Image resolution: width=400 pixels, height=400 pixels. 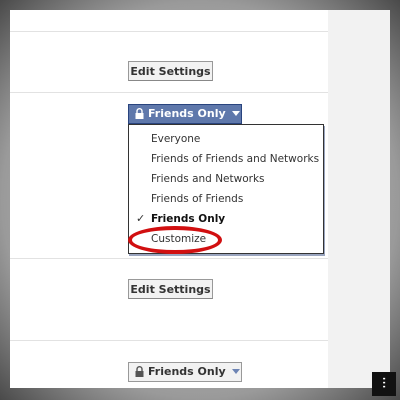 I want to click on menu-item-label: Everyone, so click(x=176, y=139).